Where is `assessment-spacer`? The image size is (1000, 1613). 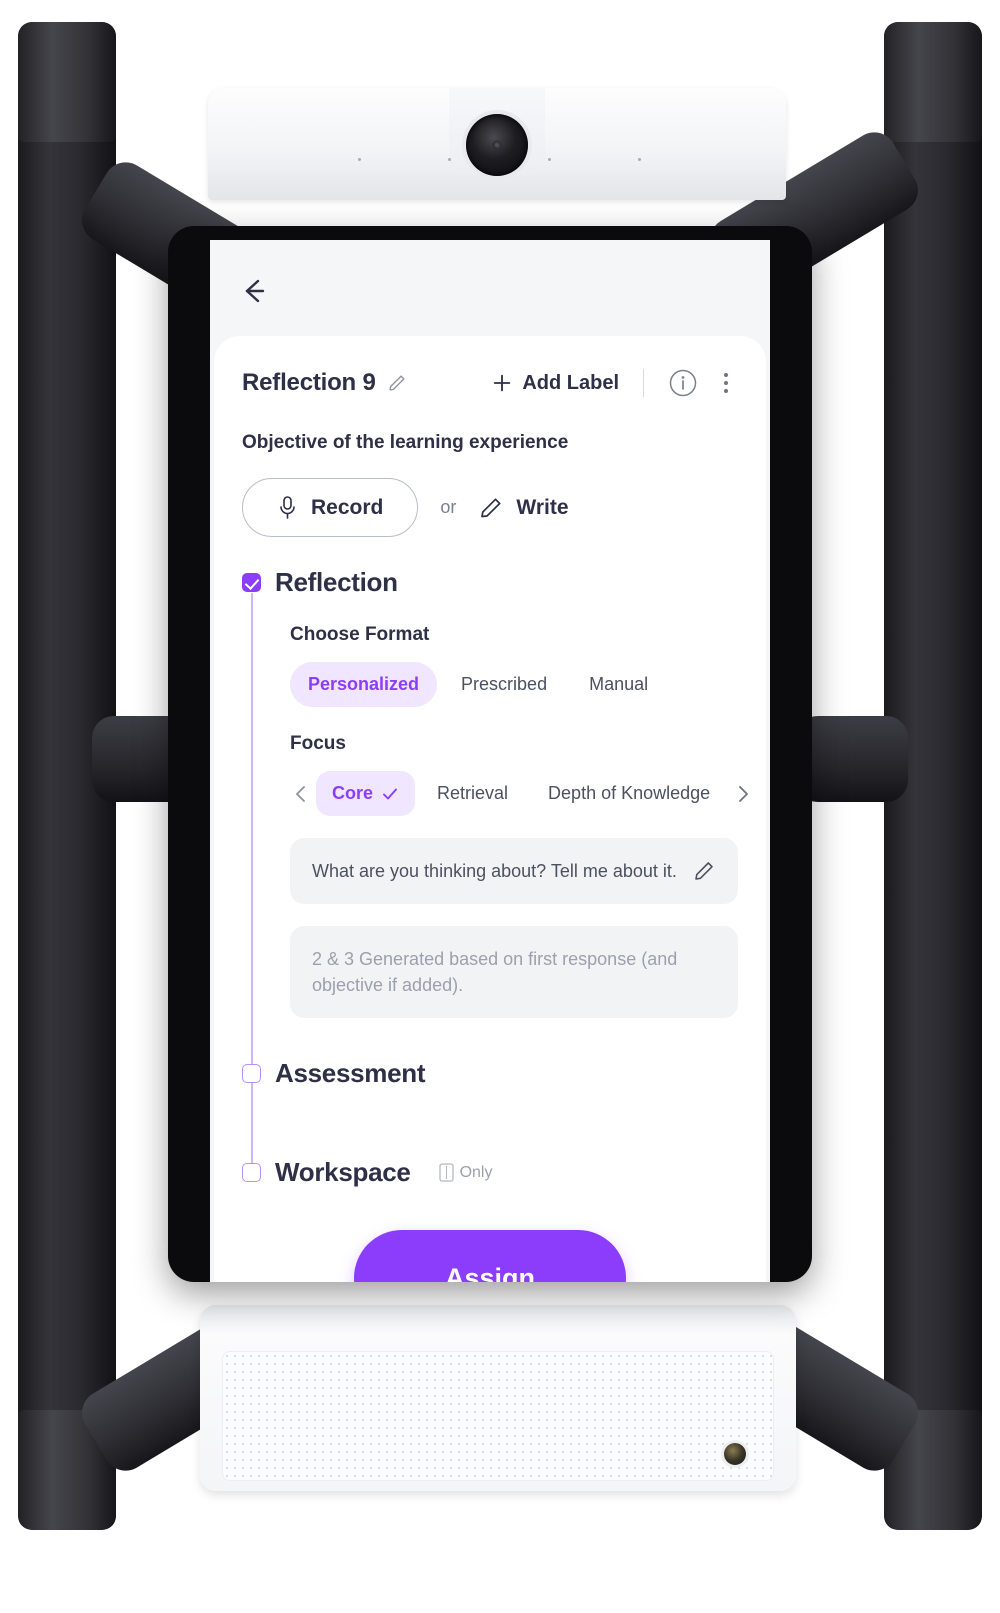
assessment-spacer is located at coordinates (490, 1106).